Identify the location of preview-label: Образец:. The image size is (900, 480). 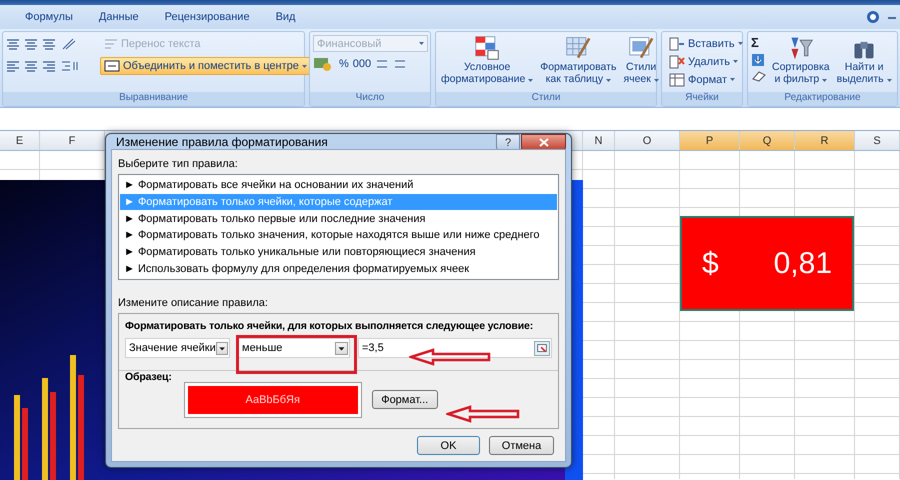
(148, 377).